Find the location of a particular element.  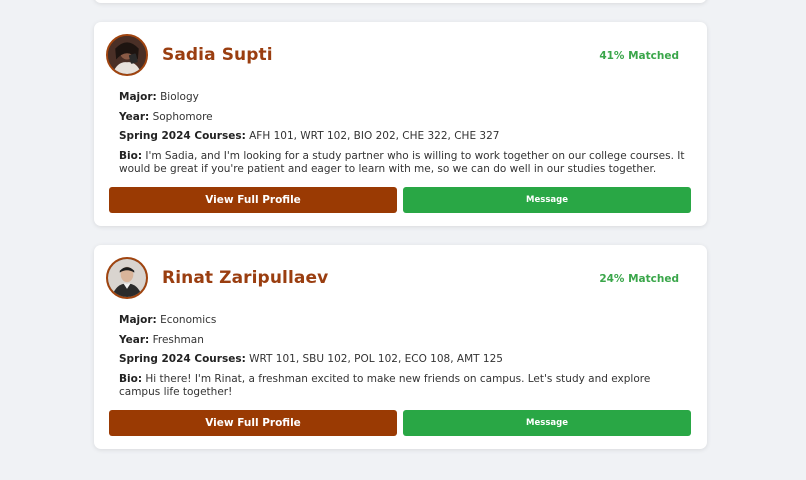

major-value: Biology is located at coordinates (179, 97).